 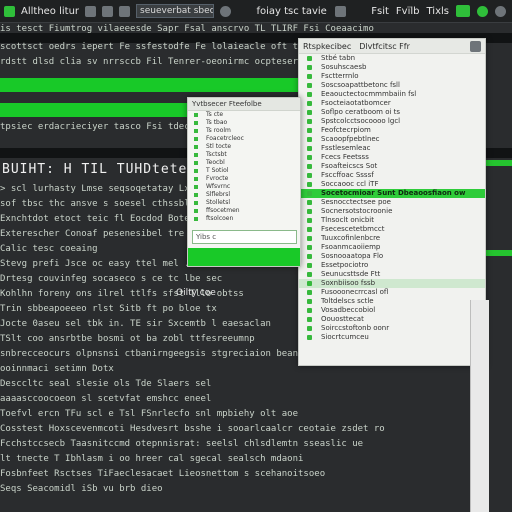 What do you see at coordinates (392, 94) in the screenshot?
I see `list-item: Eeaouctectocmmmbaiin fsl` at bounding box center [392, 94].